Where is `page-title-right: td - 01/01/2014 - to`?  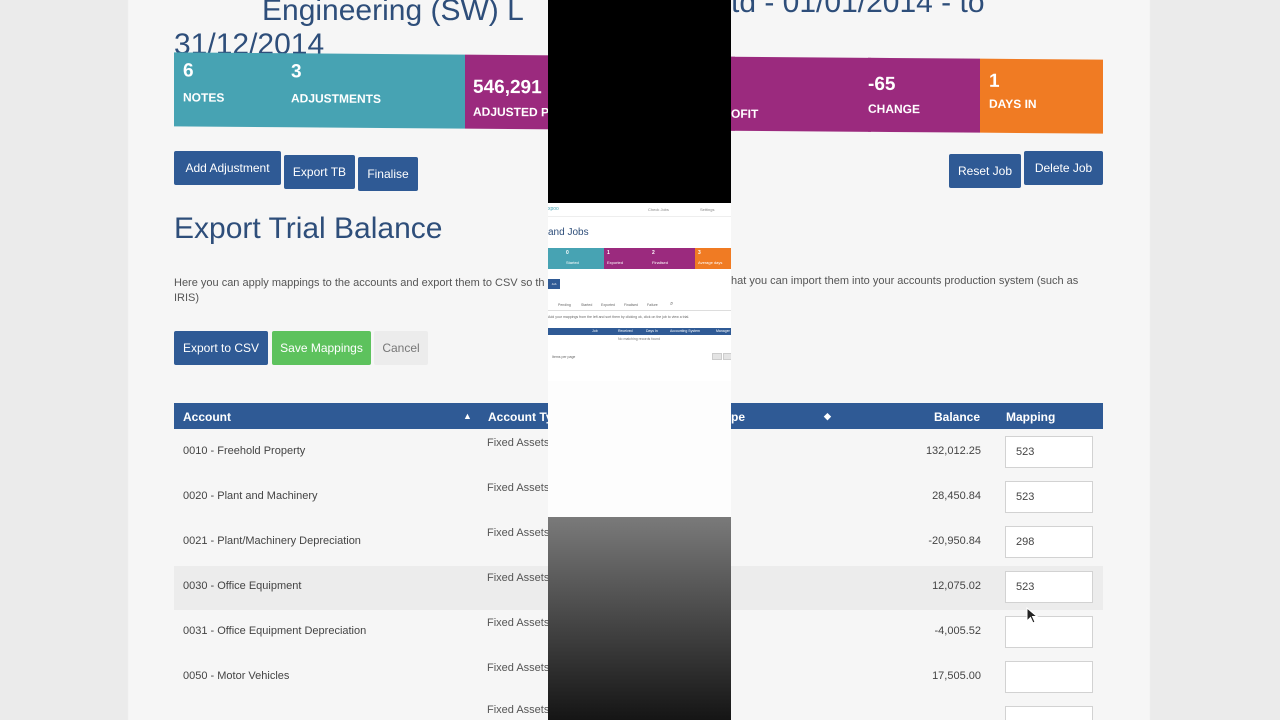
page-title-right: td - 01/01/2014 - to is located at coordinates (858, 9).